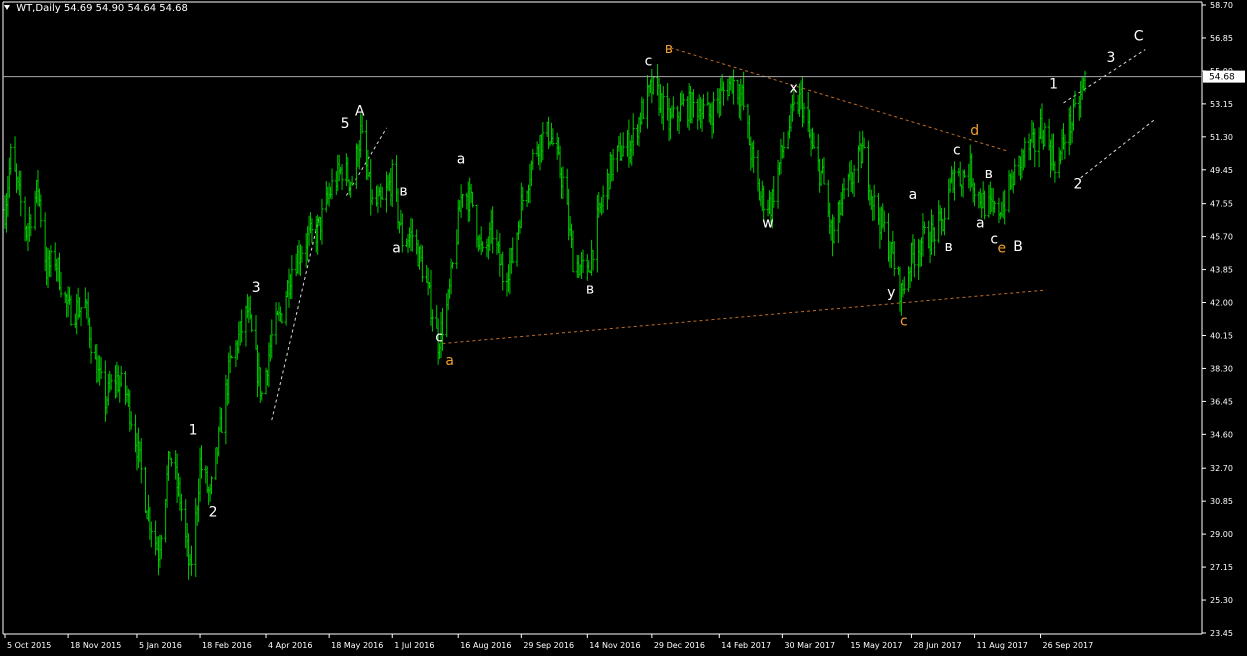 The image size is (1247, 656). I want to click on x-tick-label: 29 Sep 2016, so click(548, 645).